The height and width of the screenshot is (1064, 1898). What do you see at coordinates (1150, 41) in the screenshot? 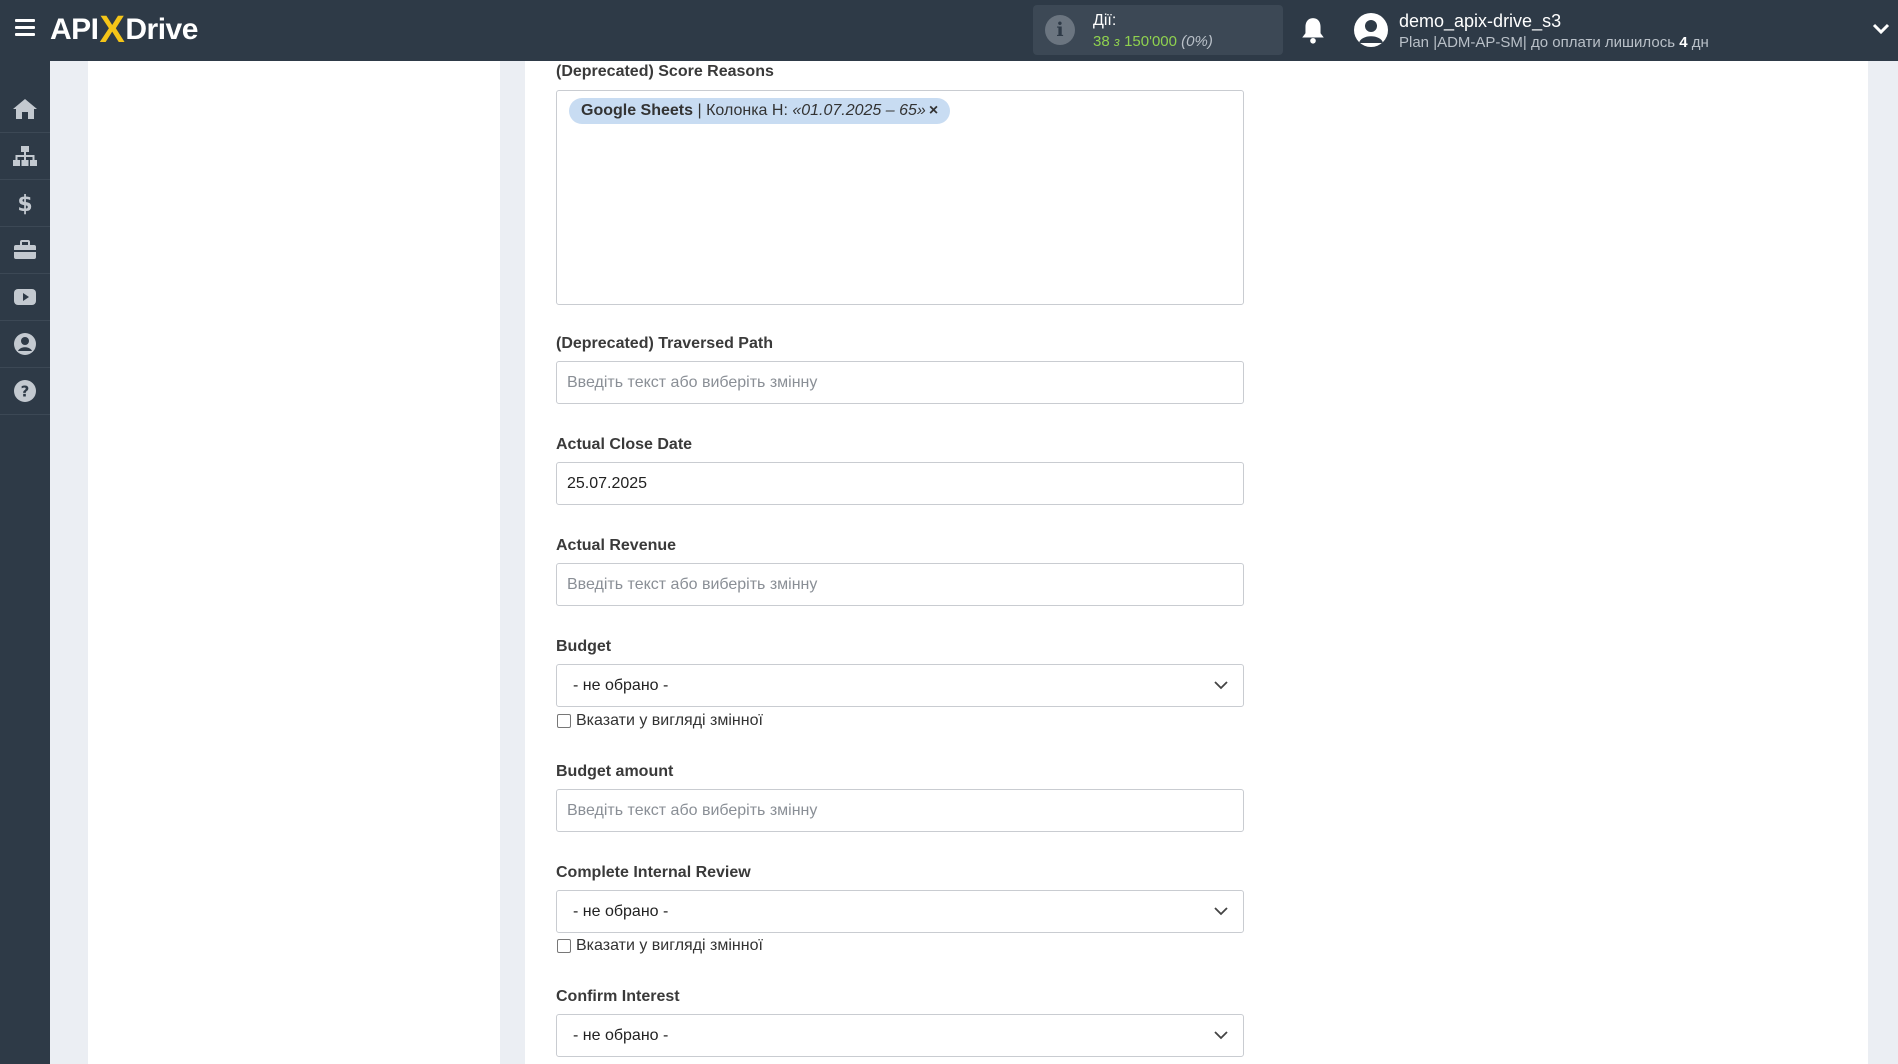
I see `actions-limit: 150'000` at bounding box center [1150, 41].